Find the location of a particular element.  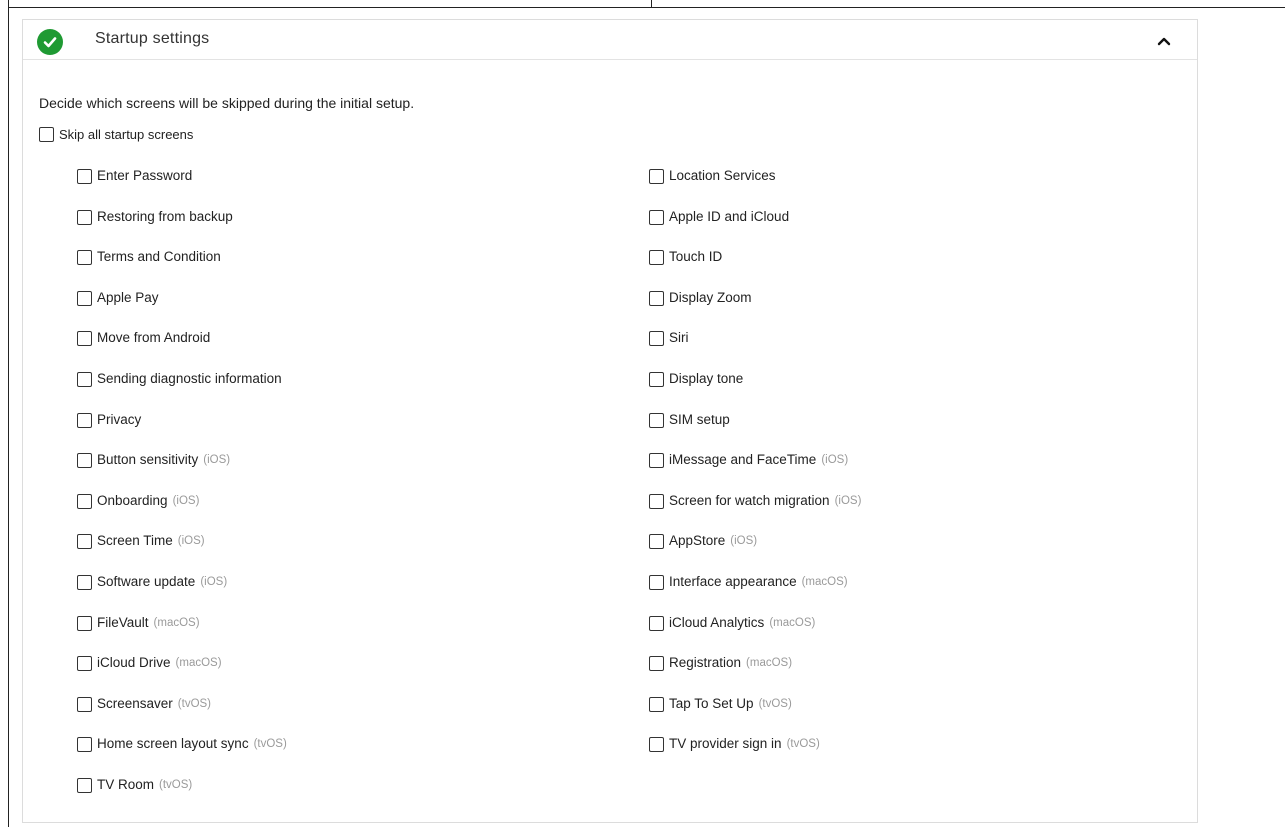

startup-screen-label: Apple ID and iCloud is located at coordinates (729, 216).